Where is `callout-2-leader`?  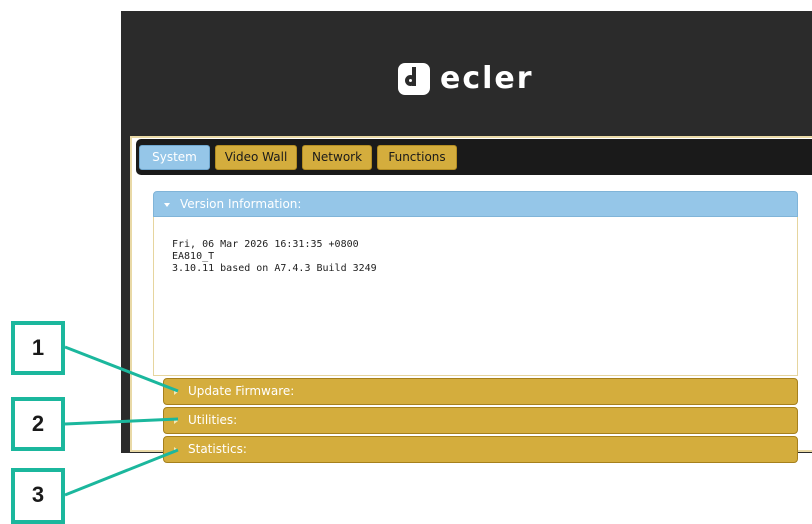 callout-2-leader is located at coordinates (121, 421).